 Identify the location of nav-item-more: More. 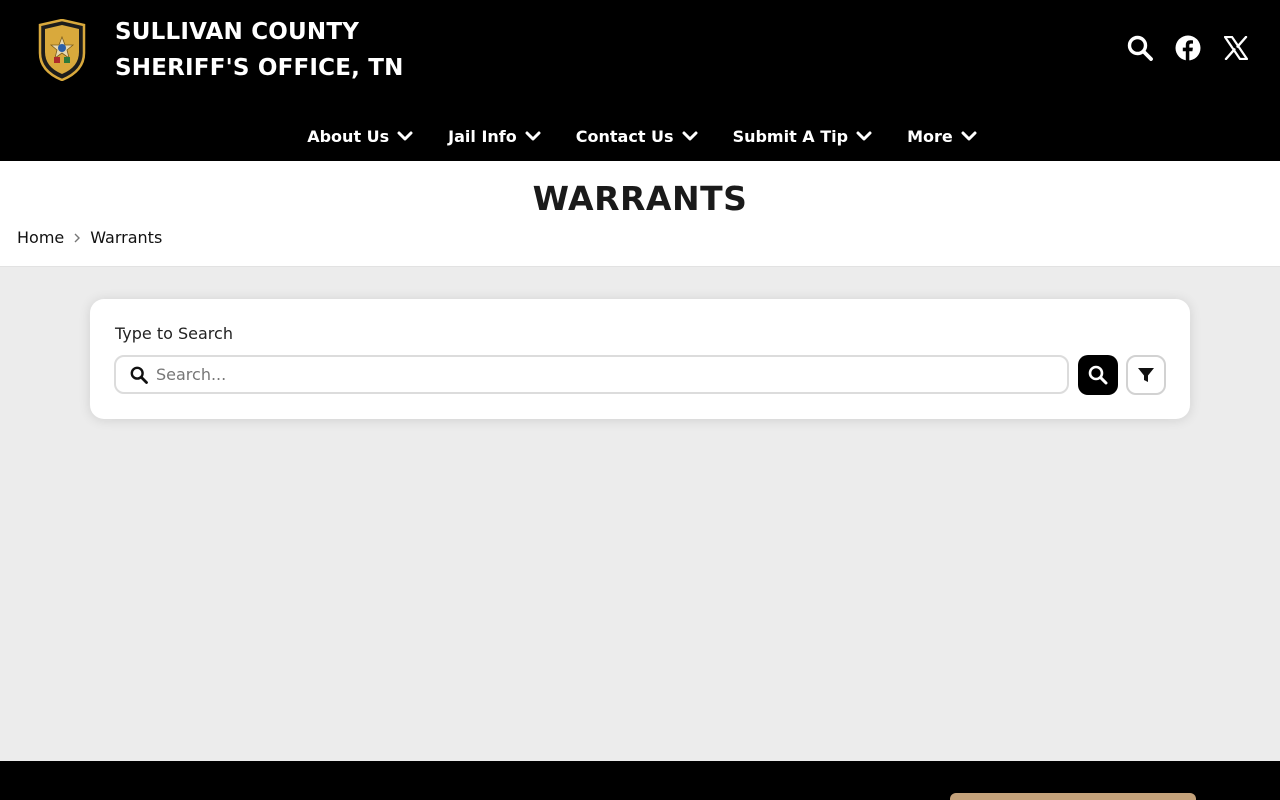
(942, 136).